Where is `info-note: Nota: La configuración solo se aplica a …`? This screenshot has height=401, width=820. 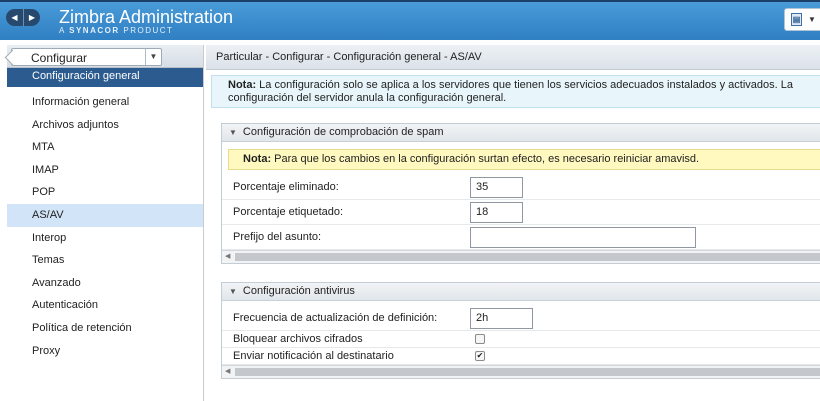 info-note: Nota: La configuración solo se aplica a … is located at coordinates (515, 91).